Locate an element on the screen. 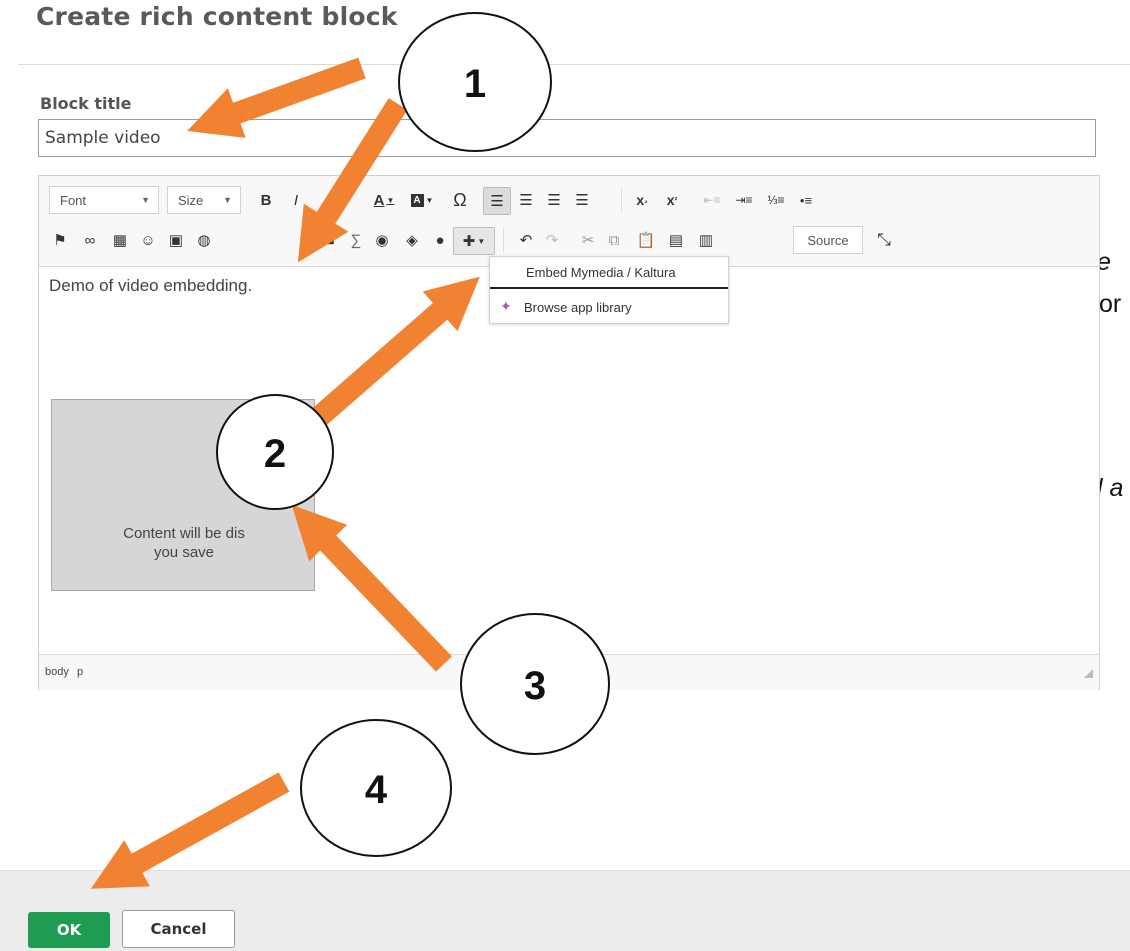  calendar-icon: ▣ is located at coordinates (176, 240).